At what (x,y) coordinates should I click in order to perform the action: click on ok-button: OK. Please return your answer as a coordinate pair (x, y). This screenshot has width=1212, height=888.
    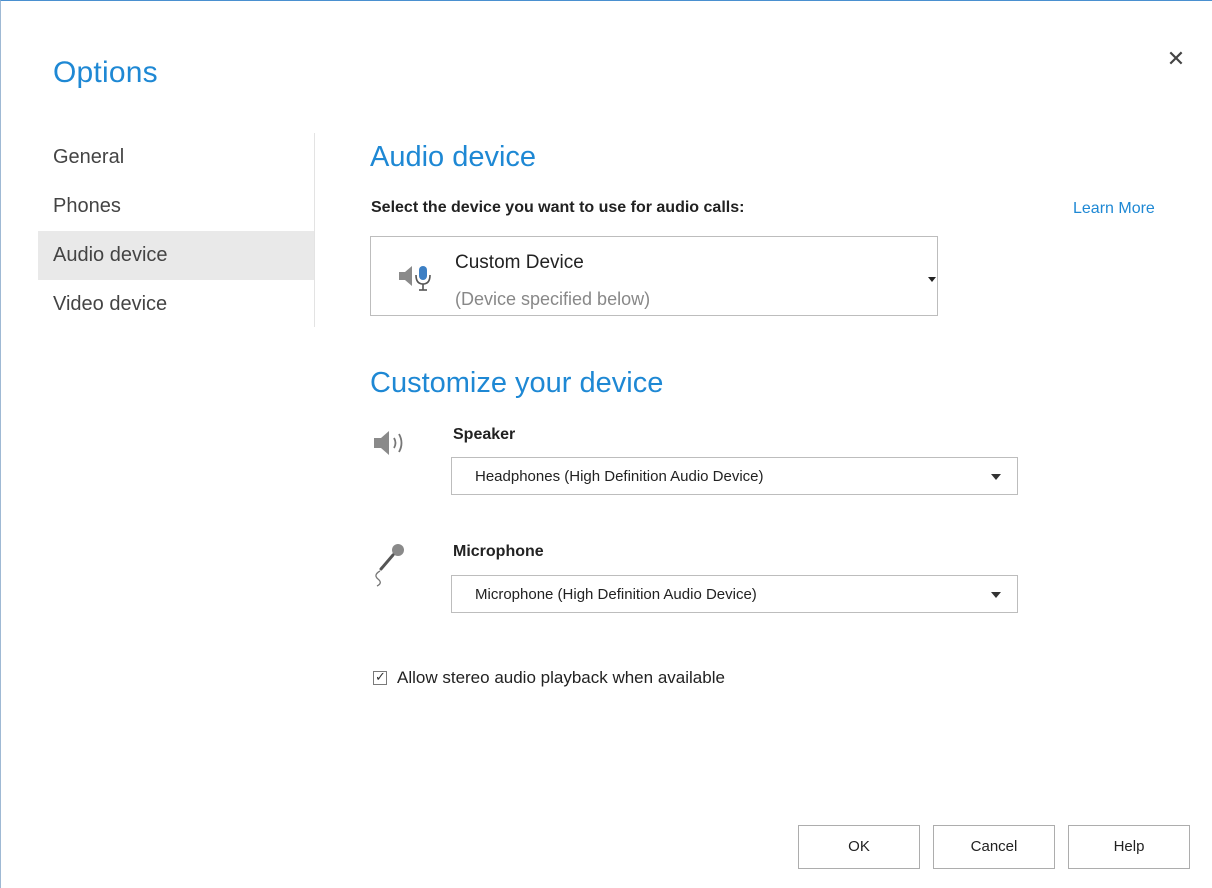
    Looking at the image, I should click on (859, 847).